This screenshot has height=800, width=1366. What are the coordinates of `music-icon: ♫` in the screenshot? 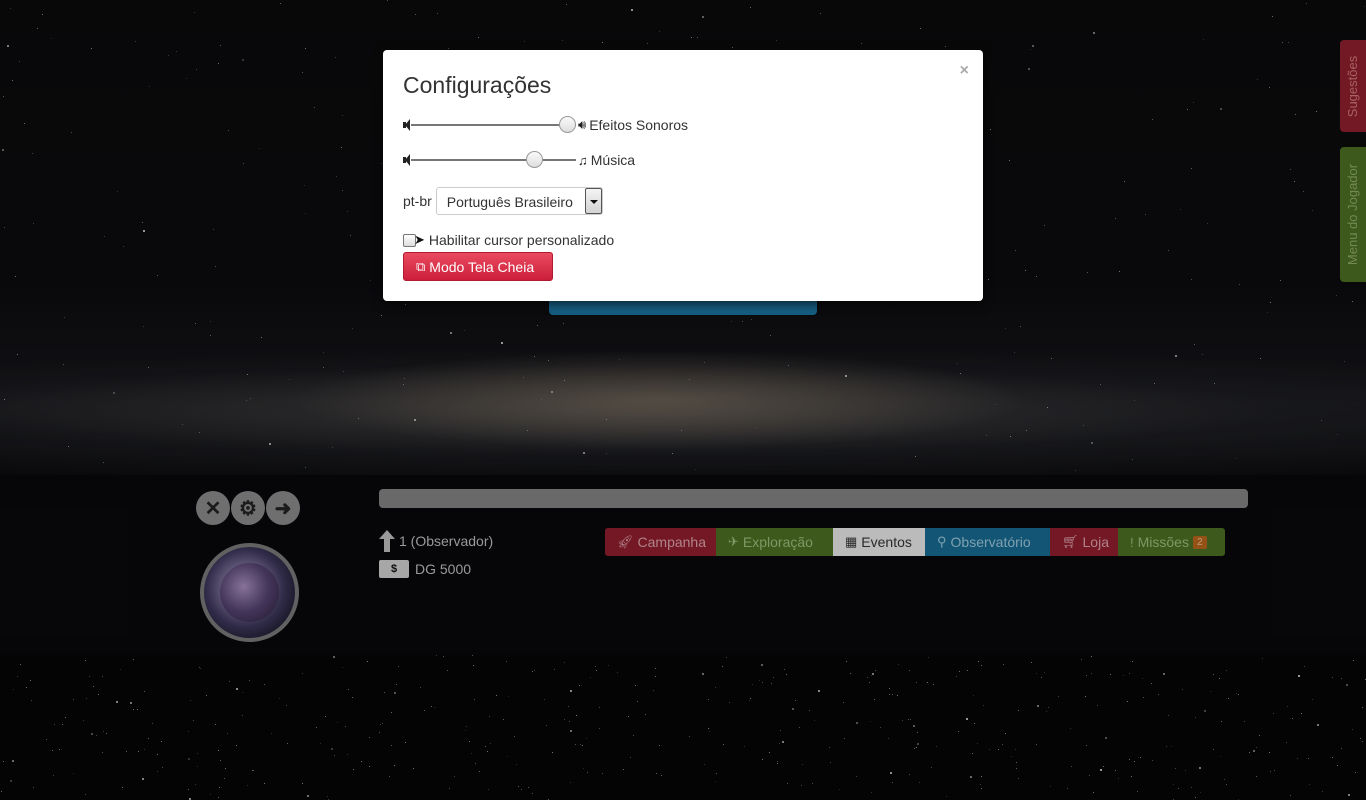 It's located at (583, 160).